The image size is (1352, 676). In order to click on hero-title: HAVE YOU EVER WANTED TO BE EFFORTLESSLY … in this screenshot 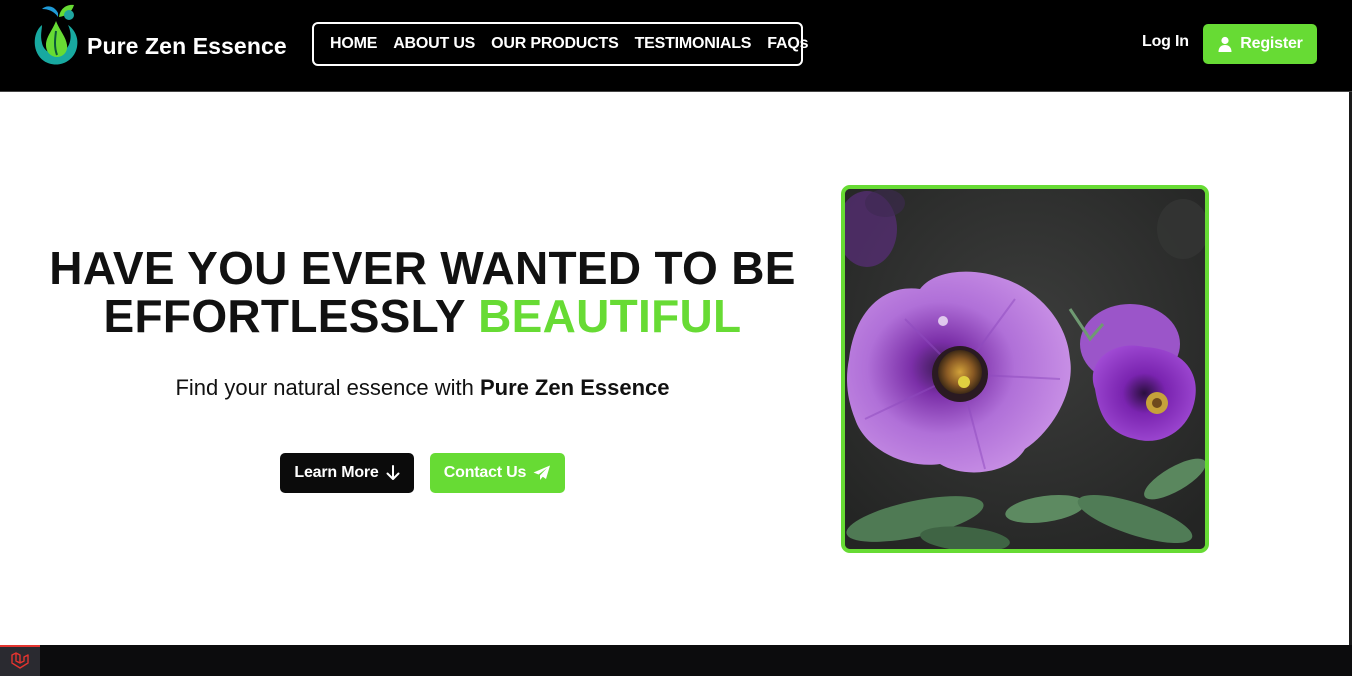, I will do `click(422, 292)`.